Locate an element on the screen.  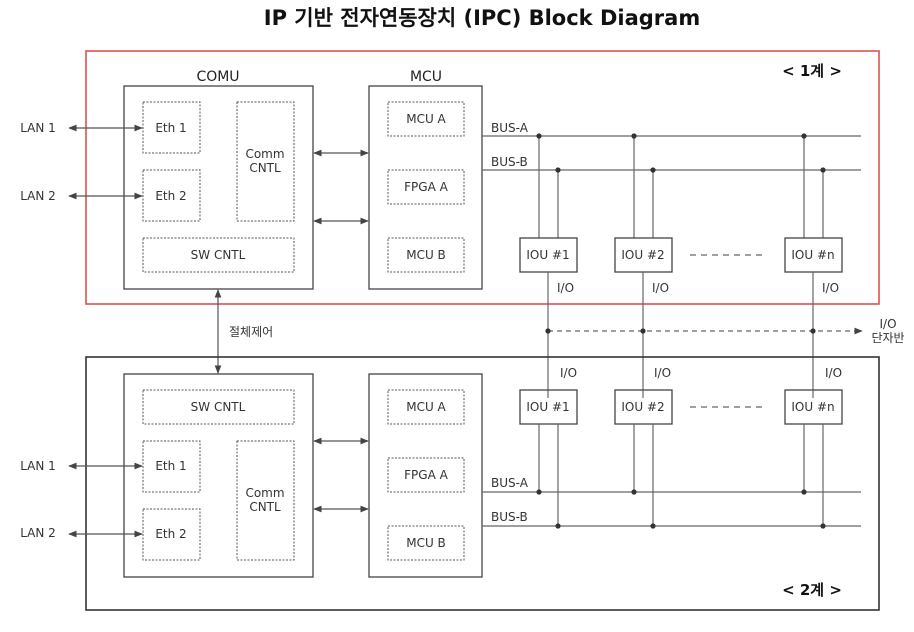
mcu-a-2-label: MCU A is located at coordinates (426, 407).